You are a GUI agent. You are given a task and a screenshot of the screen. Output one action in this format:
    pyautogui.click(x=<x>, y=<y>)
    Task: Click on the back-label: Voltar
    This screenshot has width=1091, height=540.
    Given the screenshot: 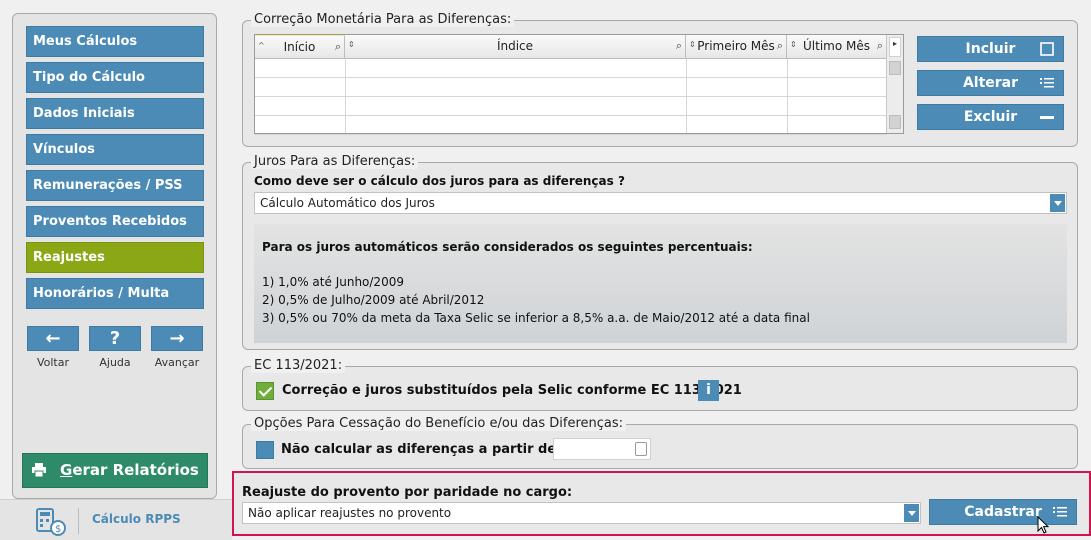 What is the action you would take?
    pyautogui.click(x=53, y=362)
    